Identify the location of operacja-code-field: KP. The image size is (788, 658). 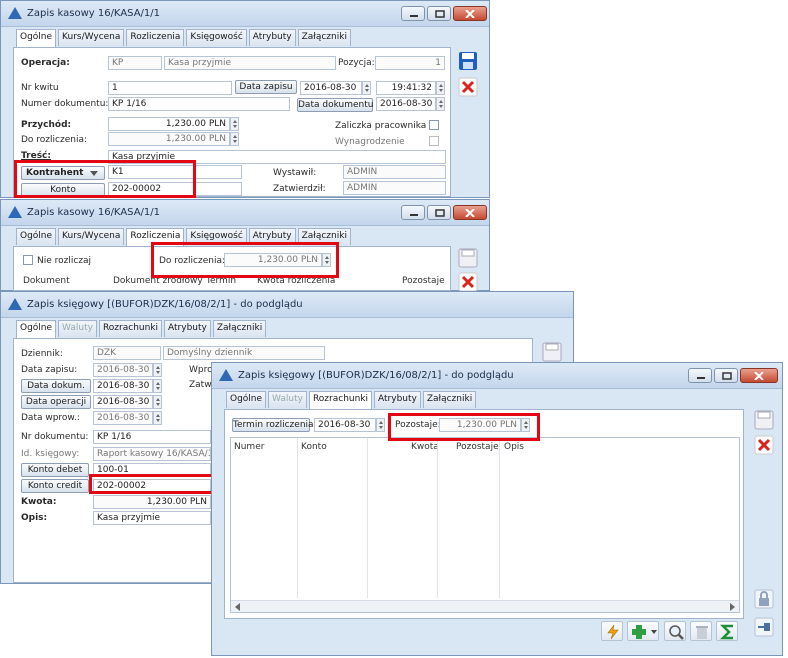
(135, 63).